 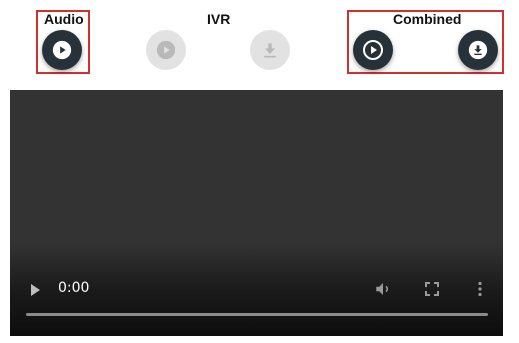 I want to click on download-icon, so click(x=270, y=50).